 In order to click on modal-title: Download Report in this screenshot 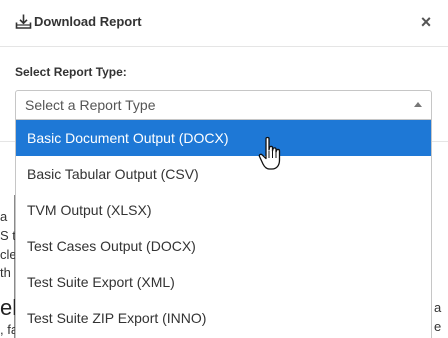, I will do `click(88, 21)`.